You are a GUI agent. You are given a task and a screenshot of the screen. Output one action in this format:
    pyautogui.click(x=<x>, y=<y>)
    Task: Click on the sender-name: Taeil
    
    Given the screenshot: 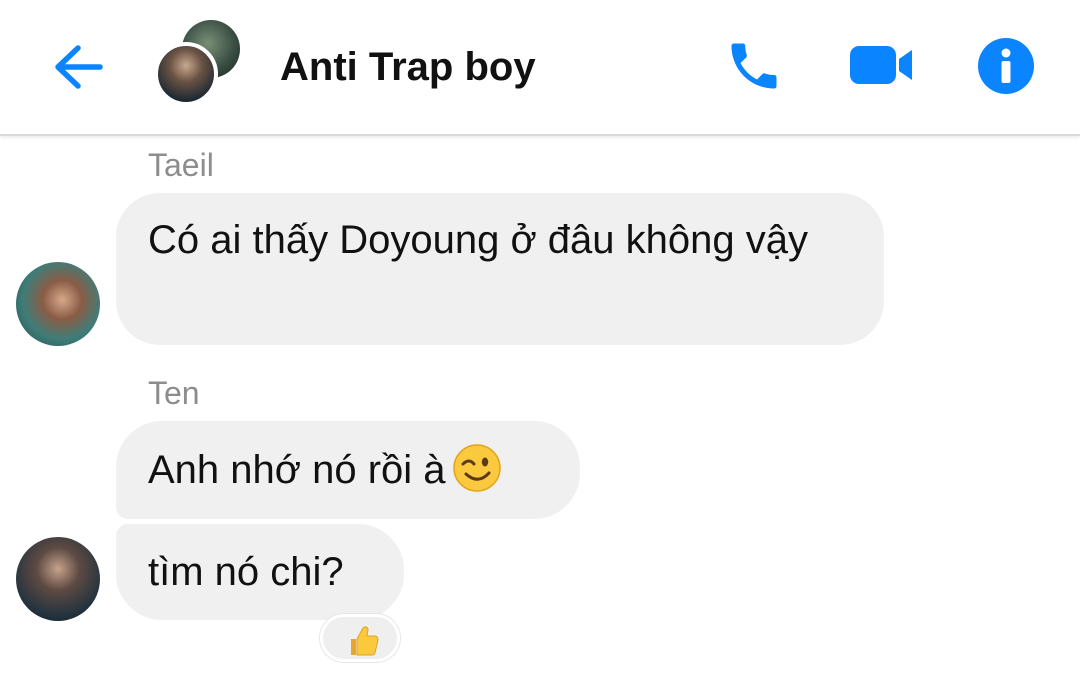 What is the action you would take?
    pyautogui.click(x=181, y=165)
    